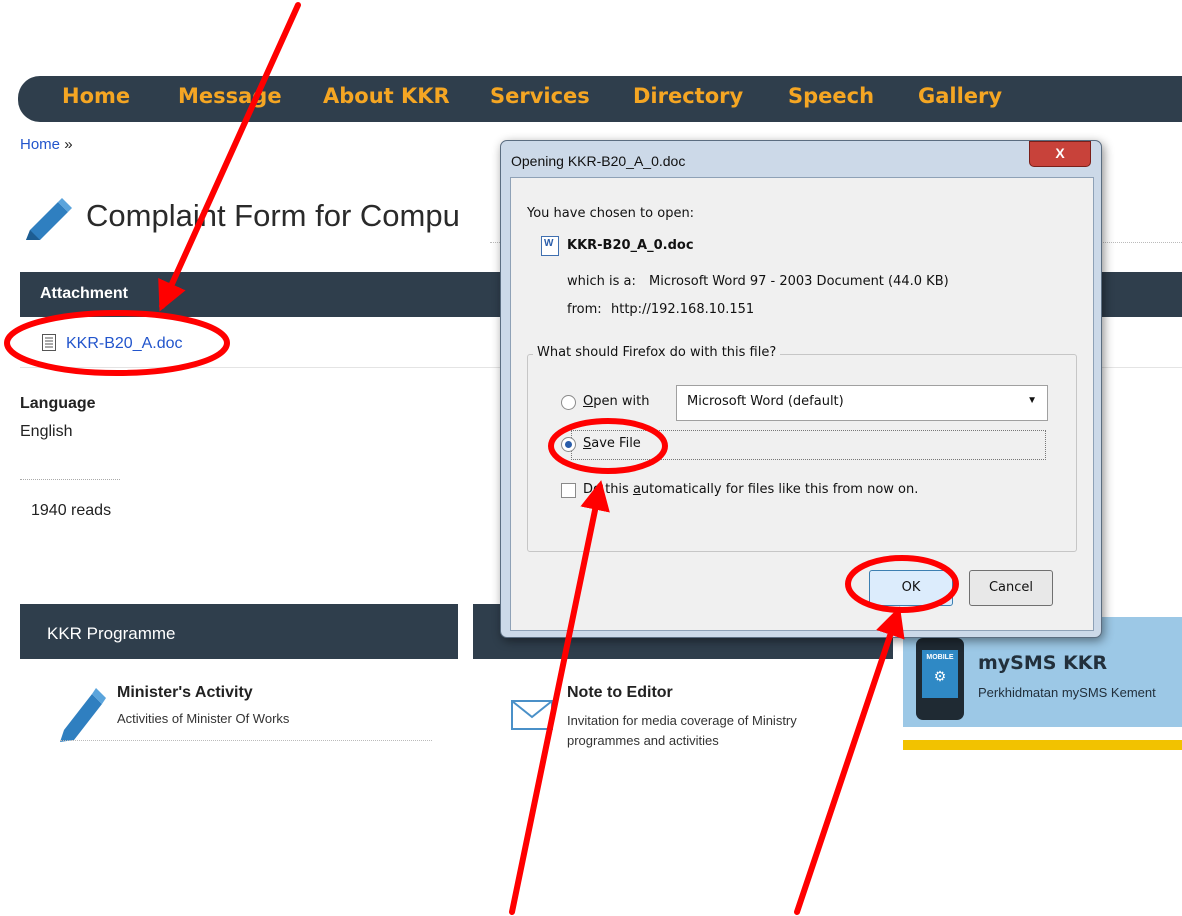 The image size is (1182, 916). What do you see at coordinates (229, 157) in the screenshot?
I see `annotation-arrow-attachment` at bounding box center [229, 157].